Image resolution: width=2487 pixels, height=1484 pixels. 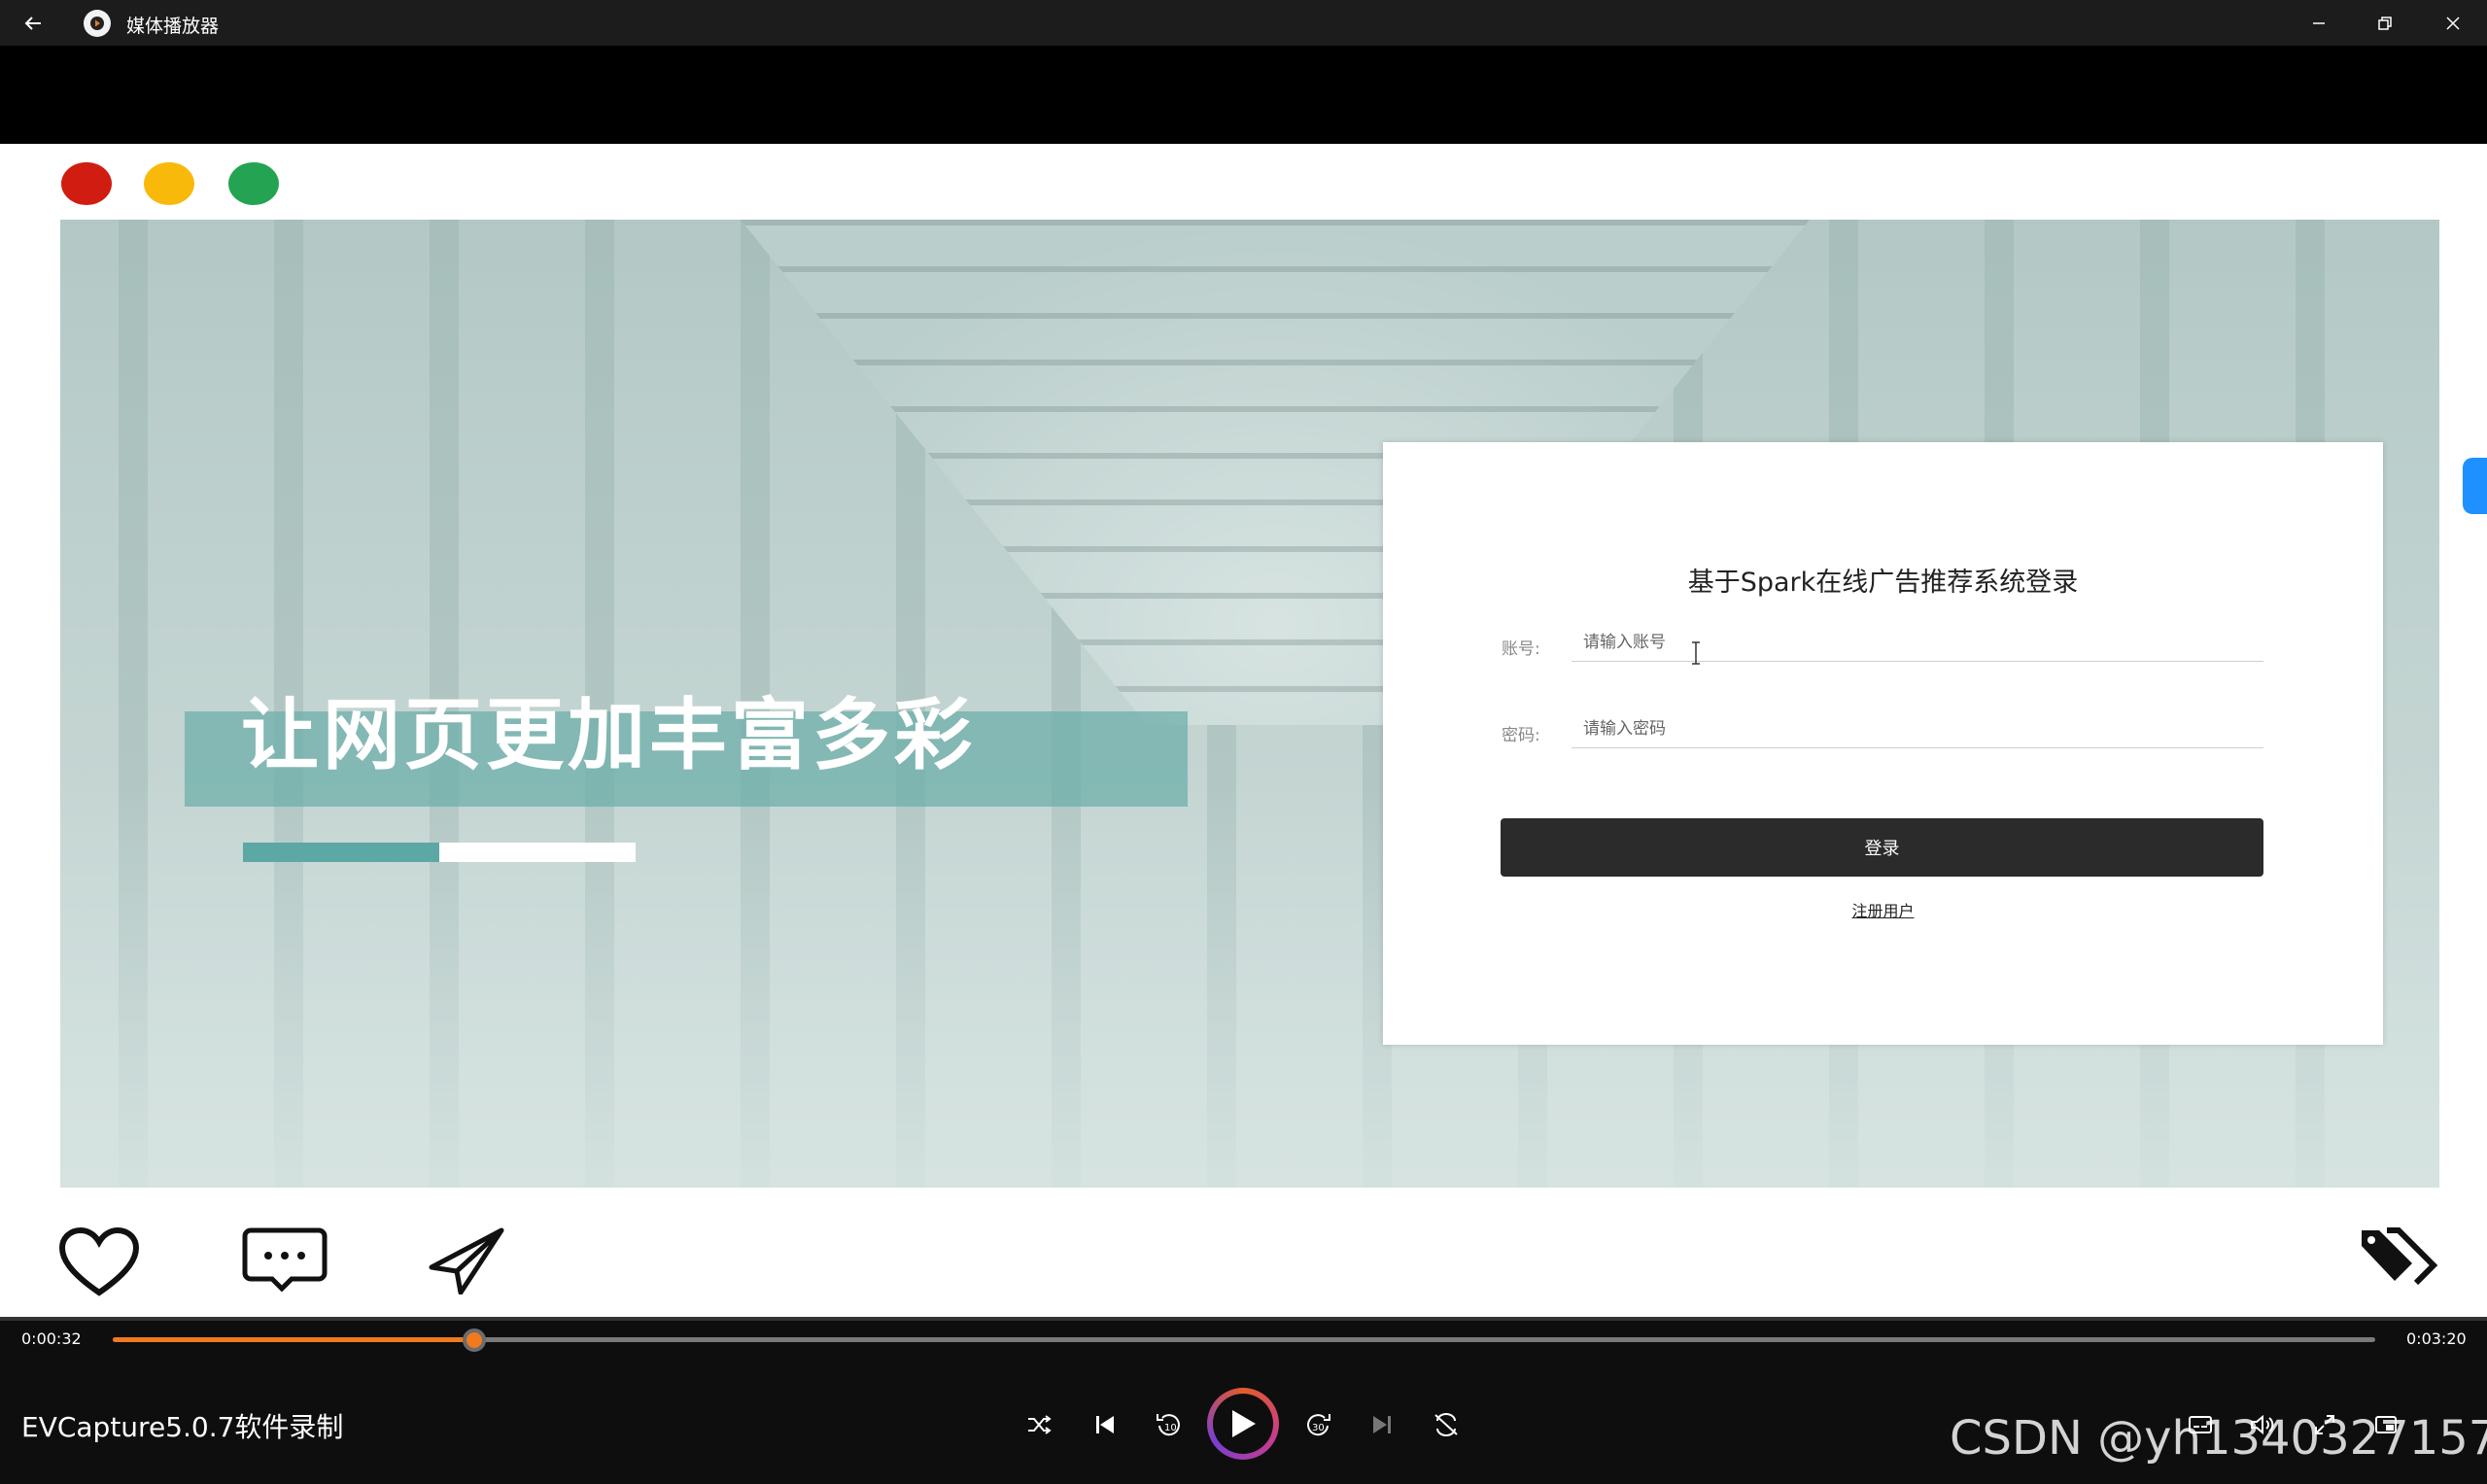 What do you see at coordinates (341, 852) in the screenshot?
I see `decor-bar-teal` at bounding box center [341, 852].